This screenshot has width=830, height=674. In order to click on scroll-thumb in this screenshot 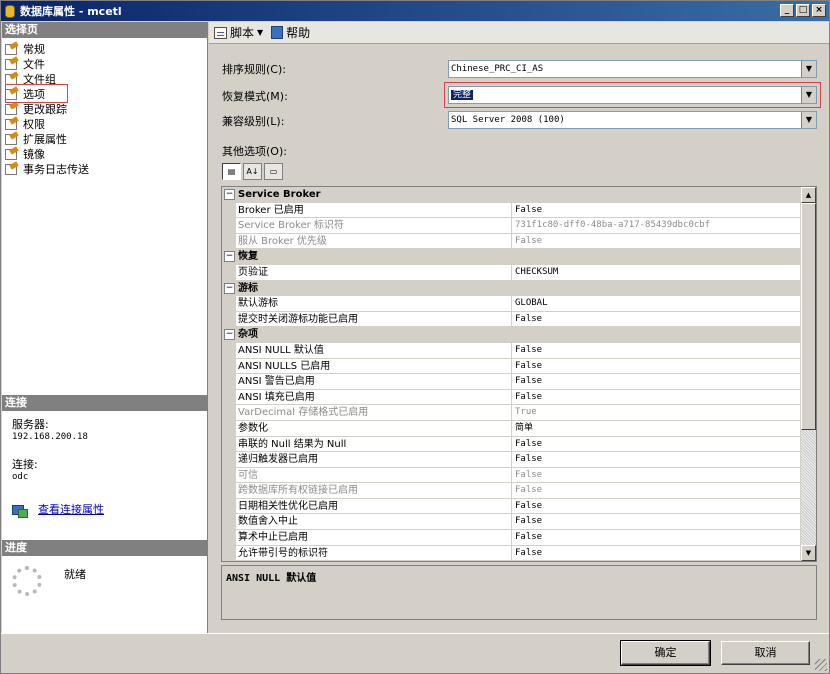, I will do `click(808, 316)`.